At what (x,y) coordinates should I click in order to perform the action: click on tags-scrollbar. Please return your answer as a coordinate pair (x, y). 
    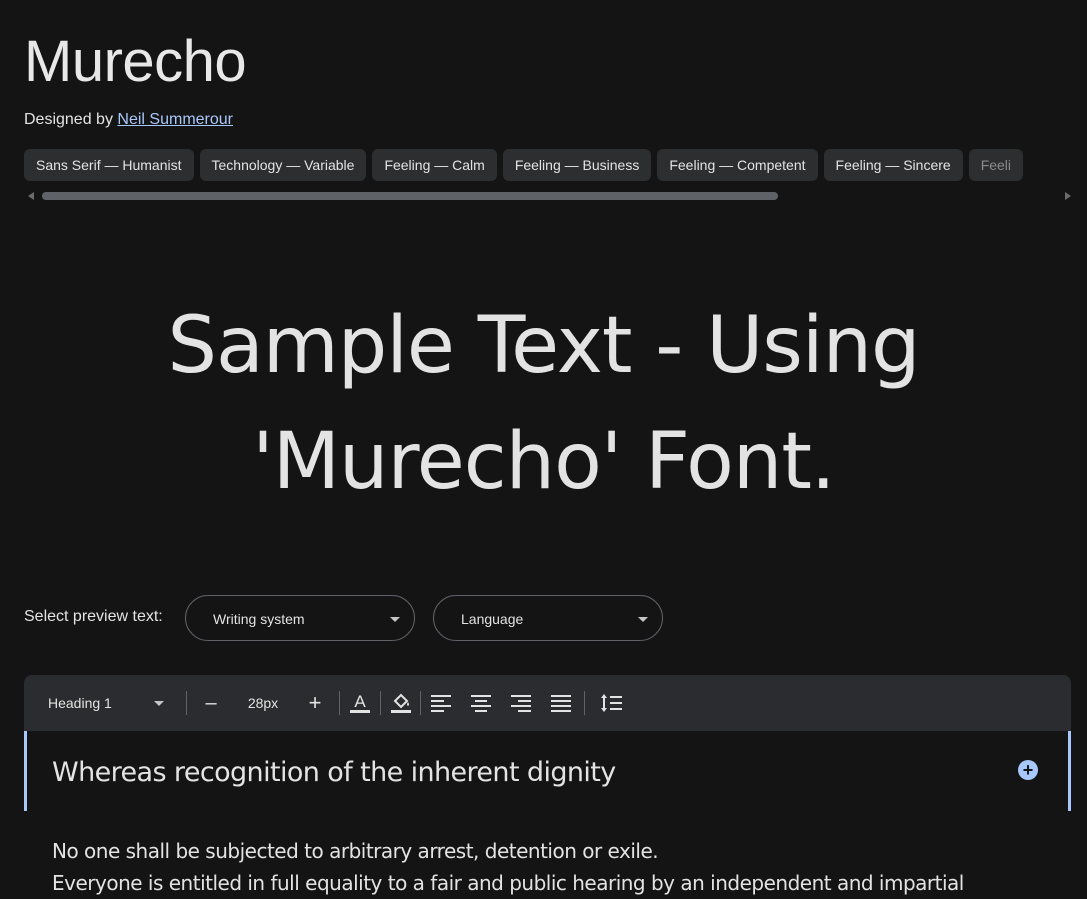
    Looking at the image, I should click on (547, 196).